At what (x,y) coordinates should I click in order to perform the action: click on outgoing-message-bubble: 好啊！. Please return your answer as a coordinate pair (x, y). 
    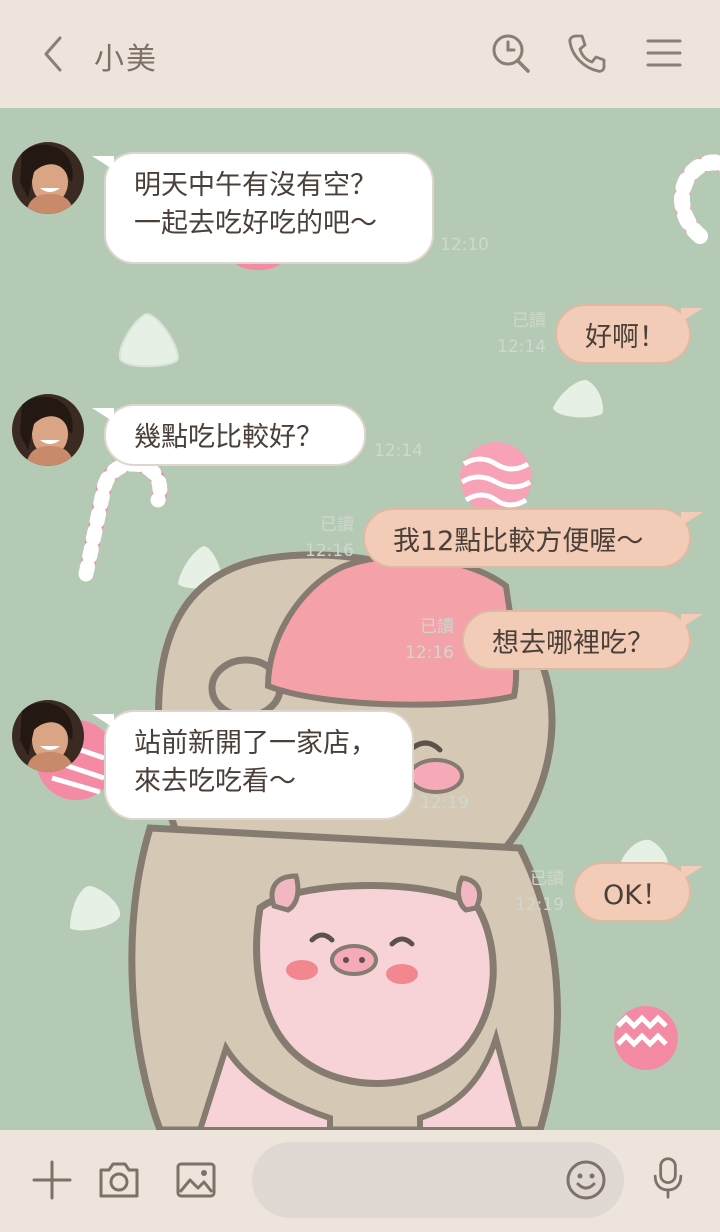
    Looking at the image, I should click on (629, 334).